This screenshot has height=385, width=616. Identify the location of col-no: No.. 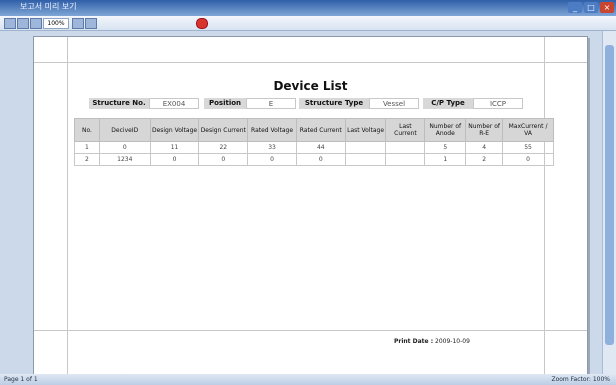
(87, 130).